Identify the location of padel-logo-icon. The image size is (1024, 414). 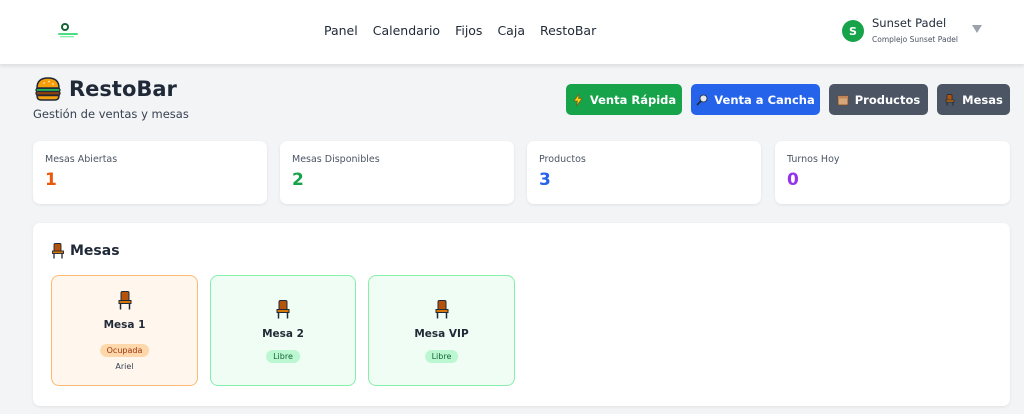
(71, 30).